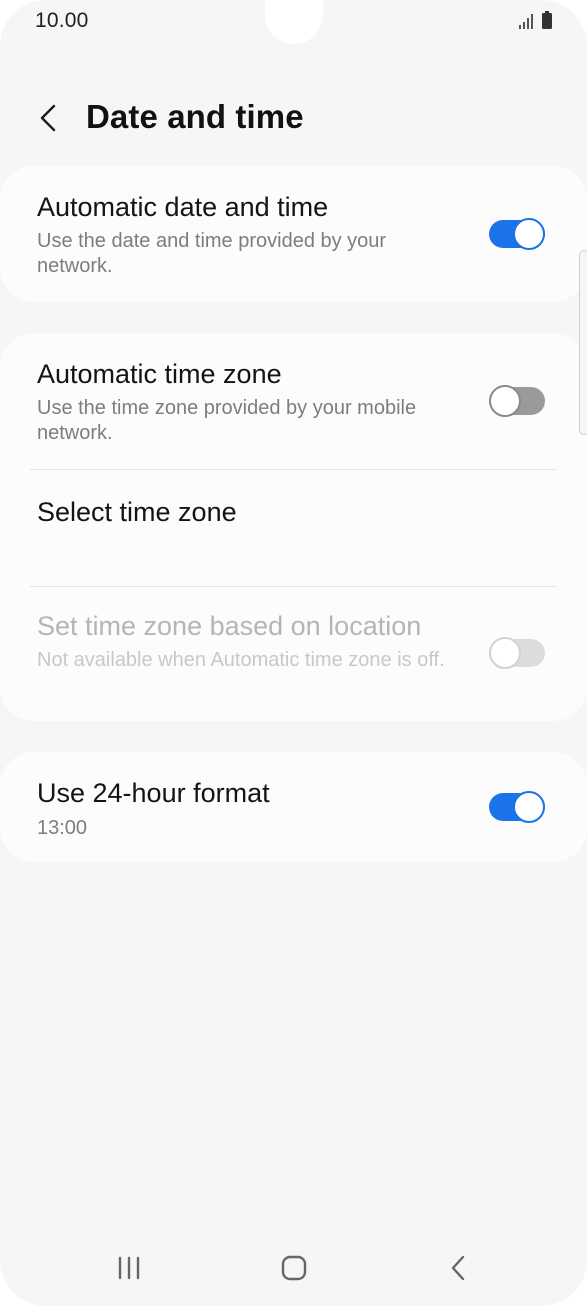 Image resolution: width=587 pixels, height=1306 pixels. I want to click on home-button, so click(294, 1268).